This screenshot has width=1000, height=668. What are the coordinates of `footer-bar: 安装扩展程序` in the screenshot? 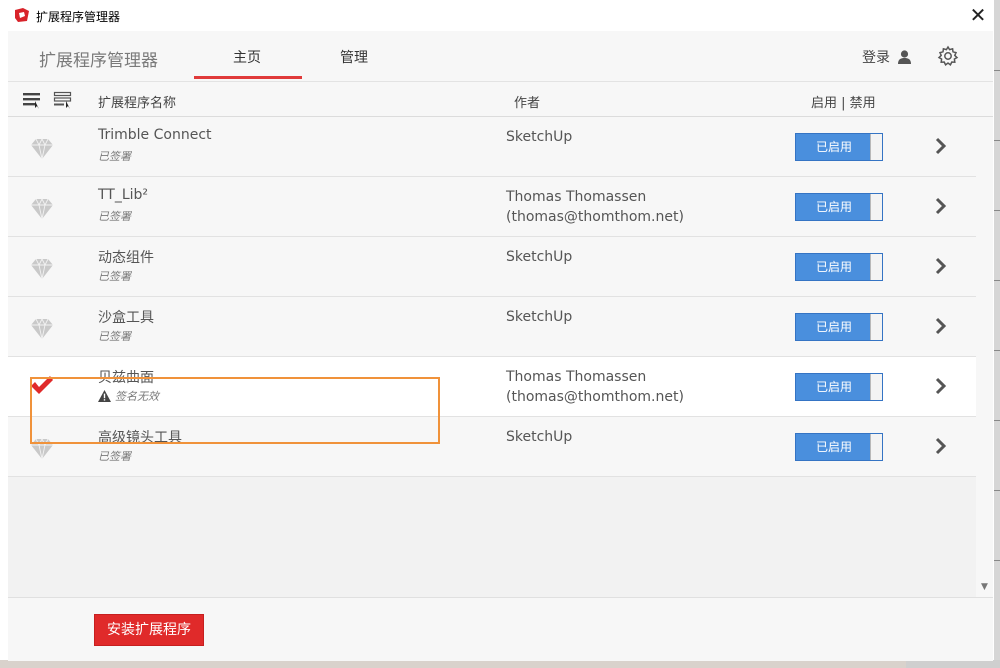 It's located at (500, 629).